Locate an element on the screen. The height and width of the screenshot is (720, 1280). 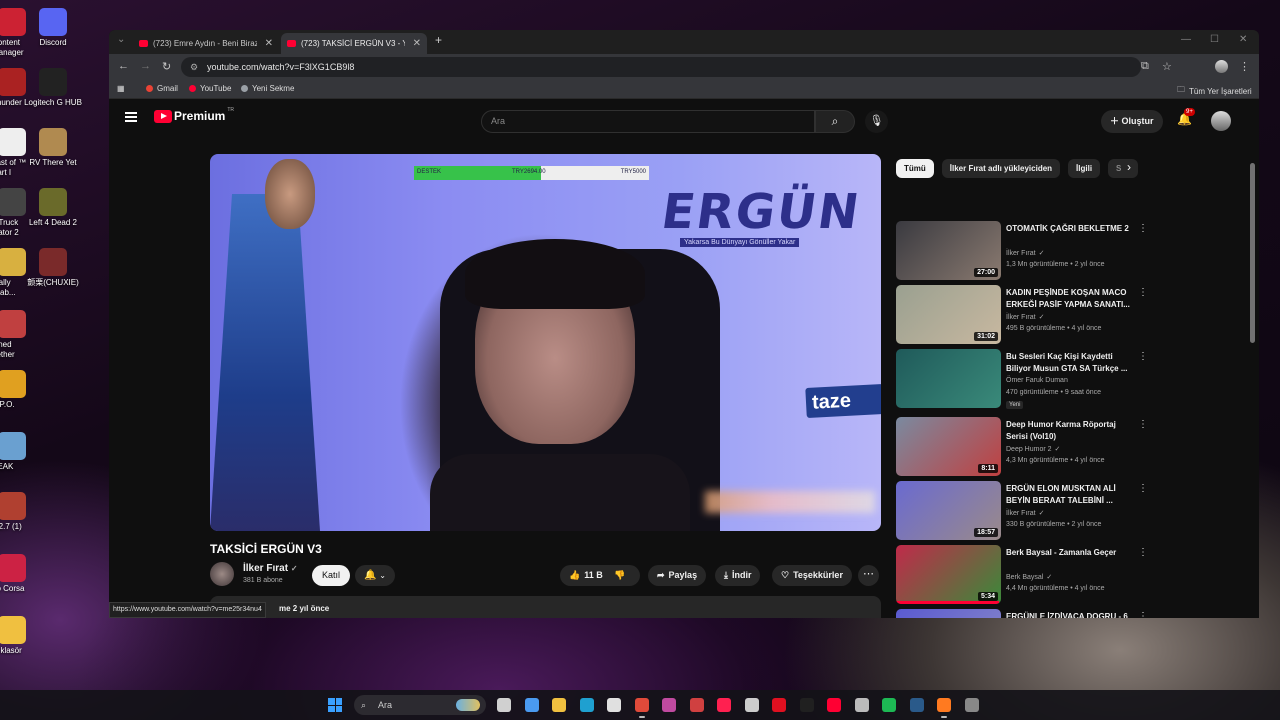
channel-avatar is located at coordinates (222, 574).